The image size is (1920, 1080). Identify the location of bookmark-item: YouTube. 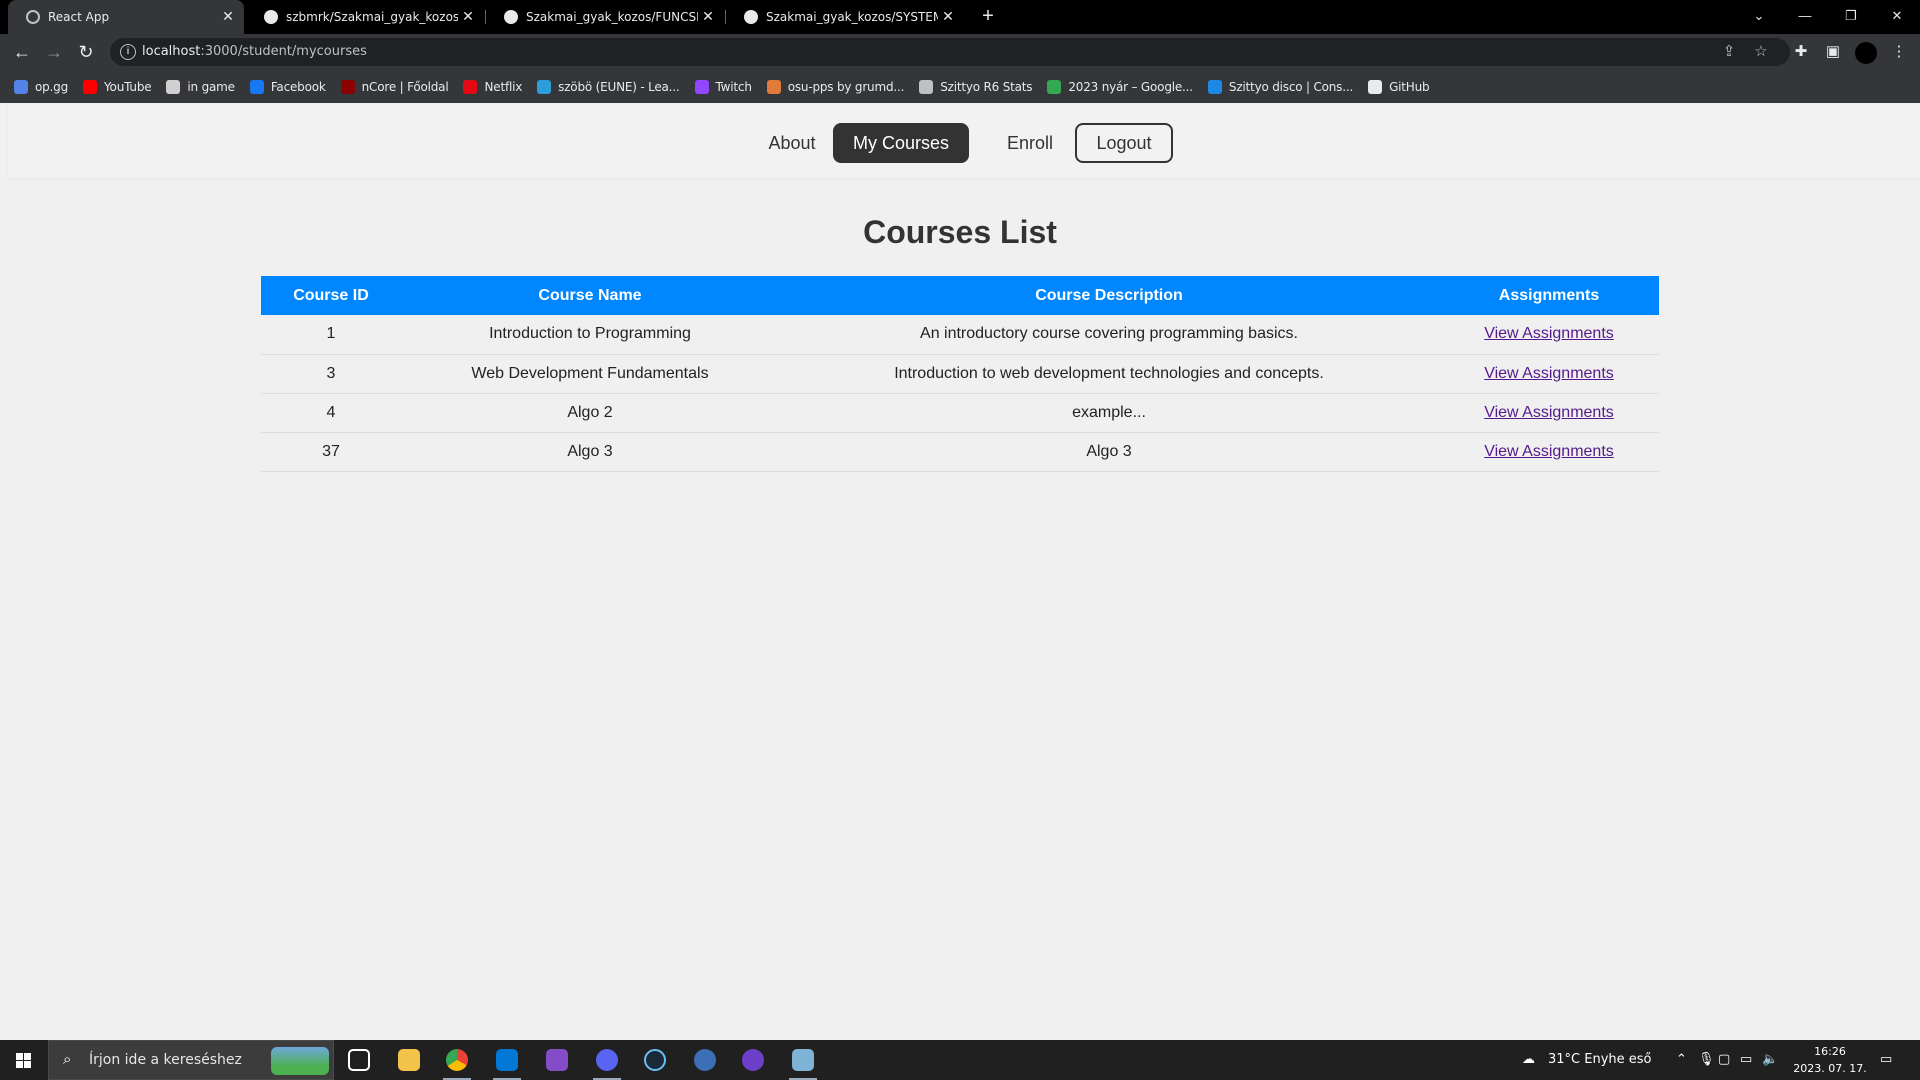
(117, 86).